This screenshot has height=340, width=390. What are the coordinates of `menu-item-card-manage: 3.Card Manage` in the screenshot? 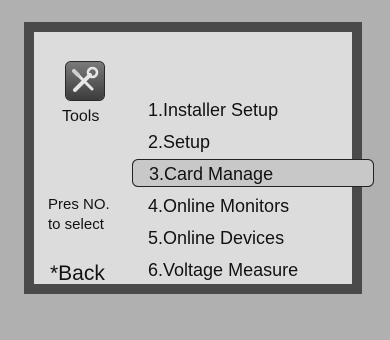 It's located at (253, 173).